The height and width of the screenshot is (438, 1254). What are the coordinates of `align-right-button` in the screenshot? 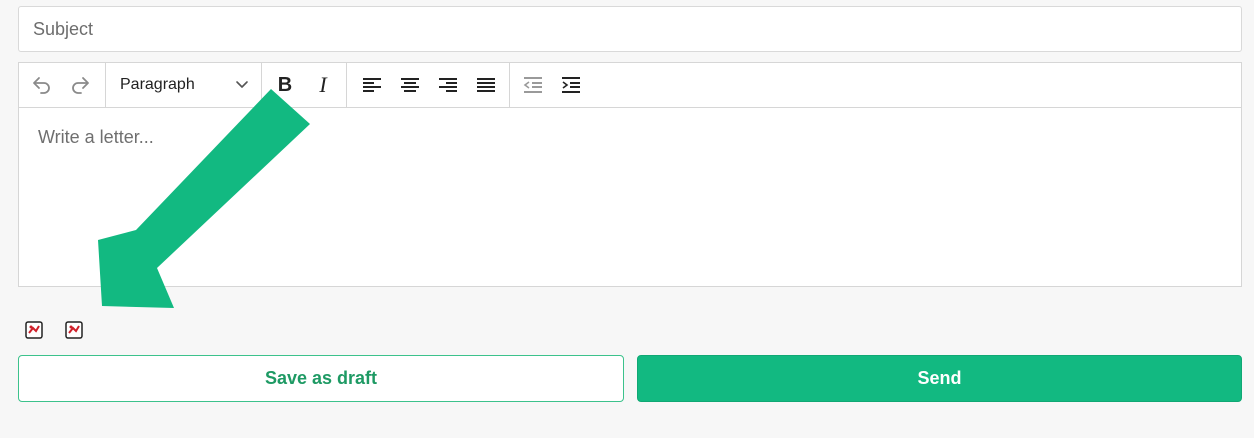 It's located at (448, 85).